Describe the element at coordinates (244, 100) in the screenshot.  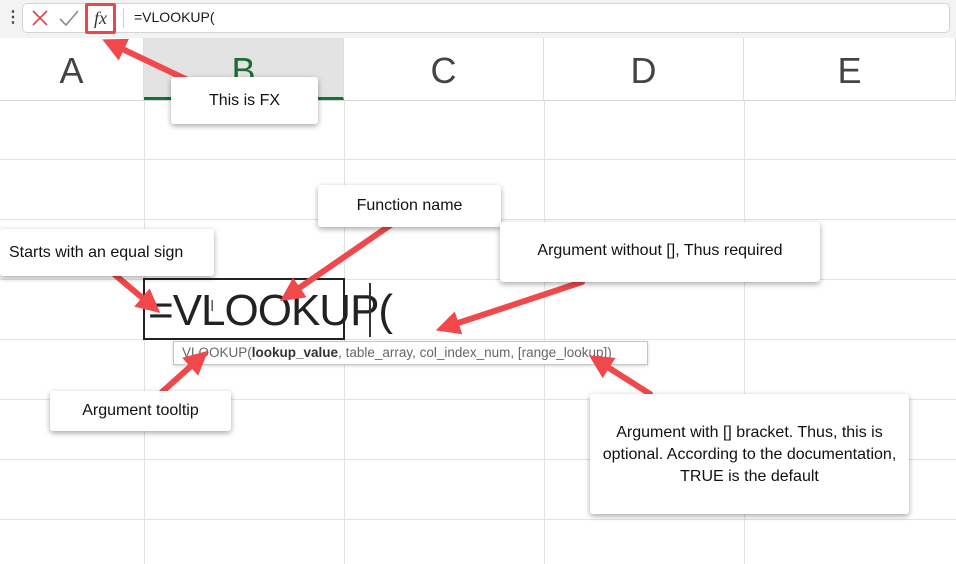
I see `callout-fx: This is FX` at that location.